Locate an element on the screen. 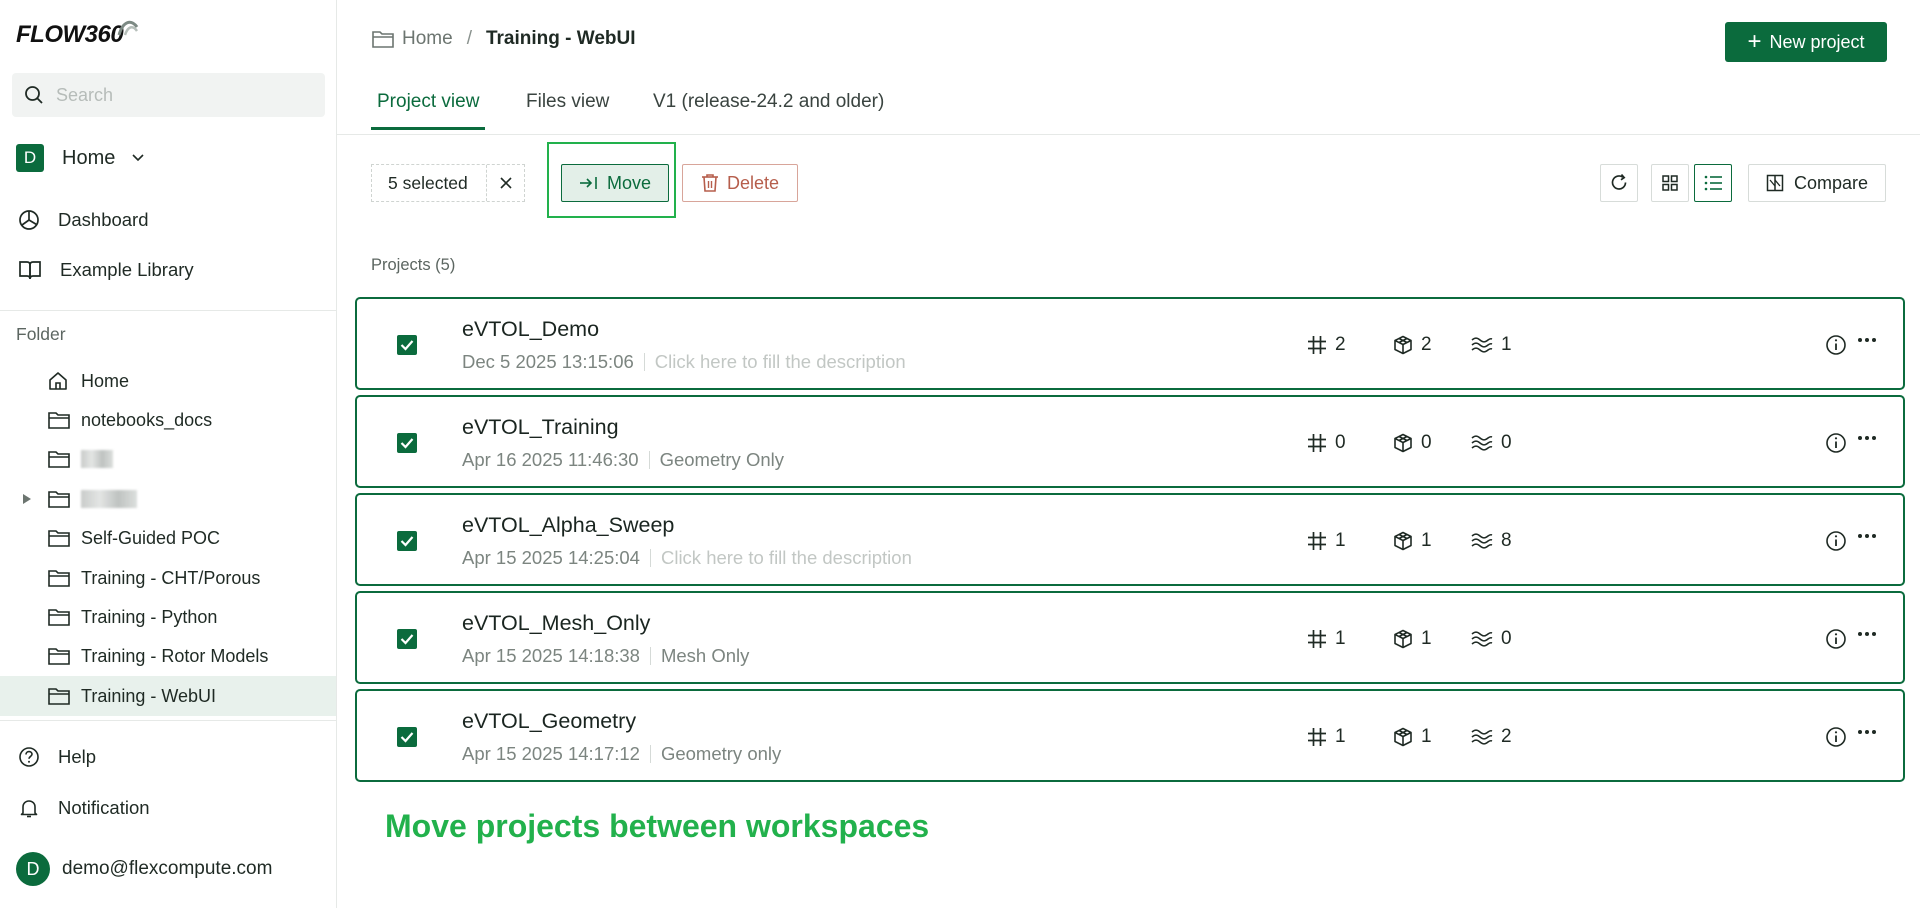 The width and height of the screenshot is (1920, 908). nav-notification: Notification is located at coordinates (84, 808).